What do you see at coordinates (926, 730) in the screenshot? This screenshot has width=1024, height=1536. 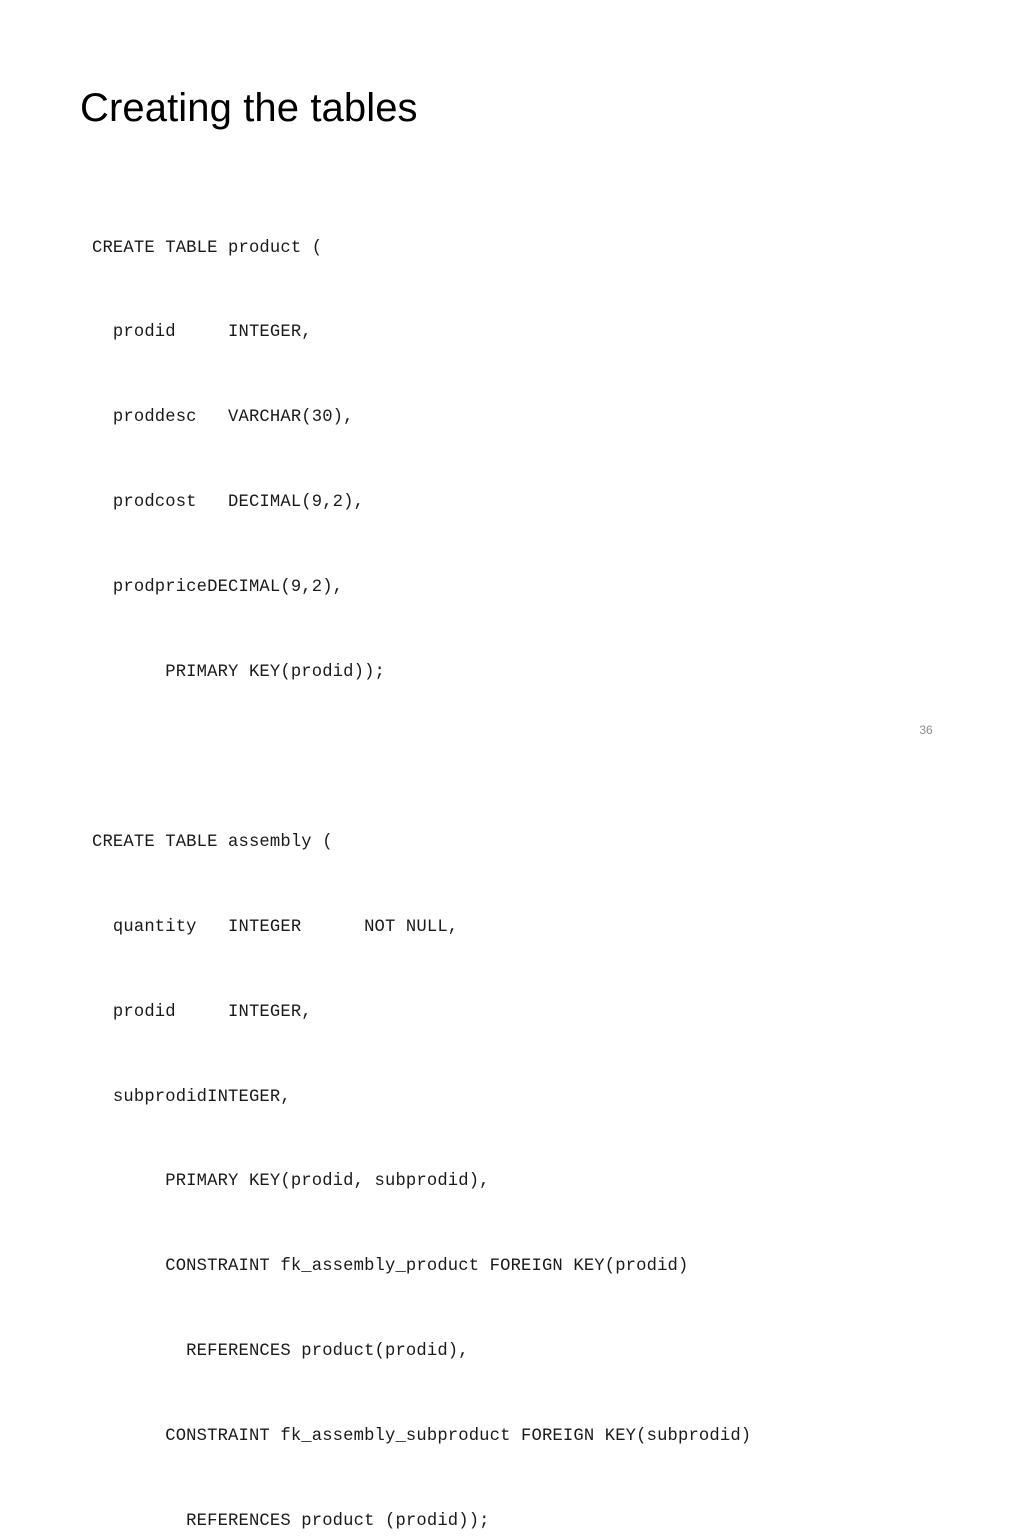 I see `slide-number: 36` at bounding box center [926, 730].